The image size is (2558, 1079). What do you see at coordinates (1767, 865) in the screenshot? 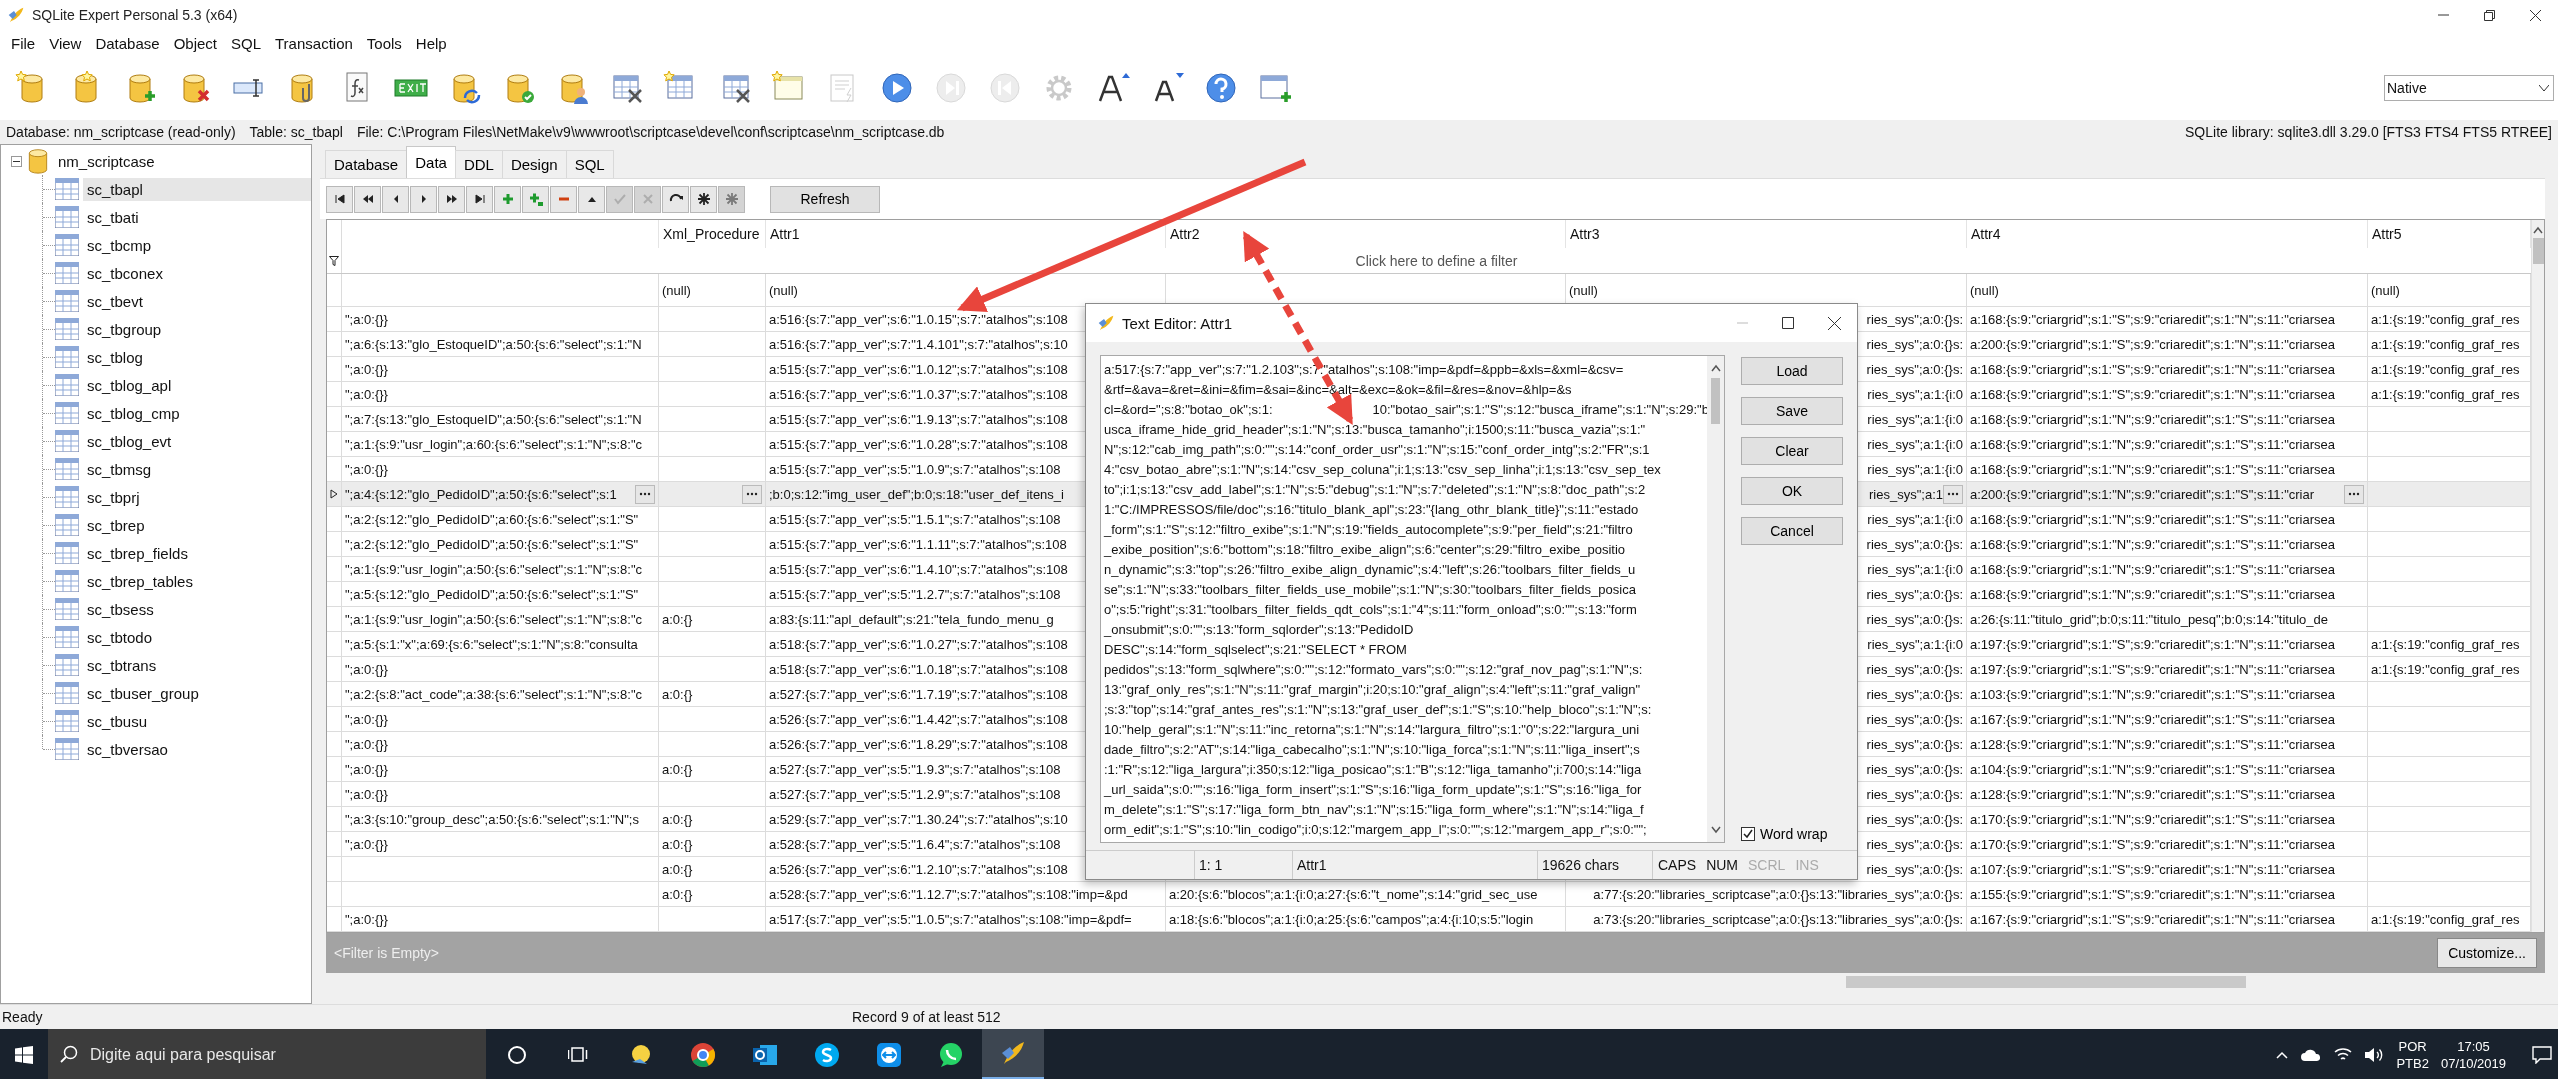
I see `key-indicator: SCRL` at bounding box center [1767, 865].